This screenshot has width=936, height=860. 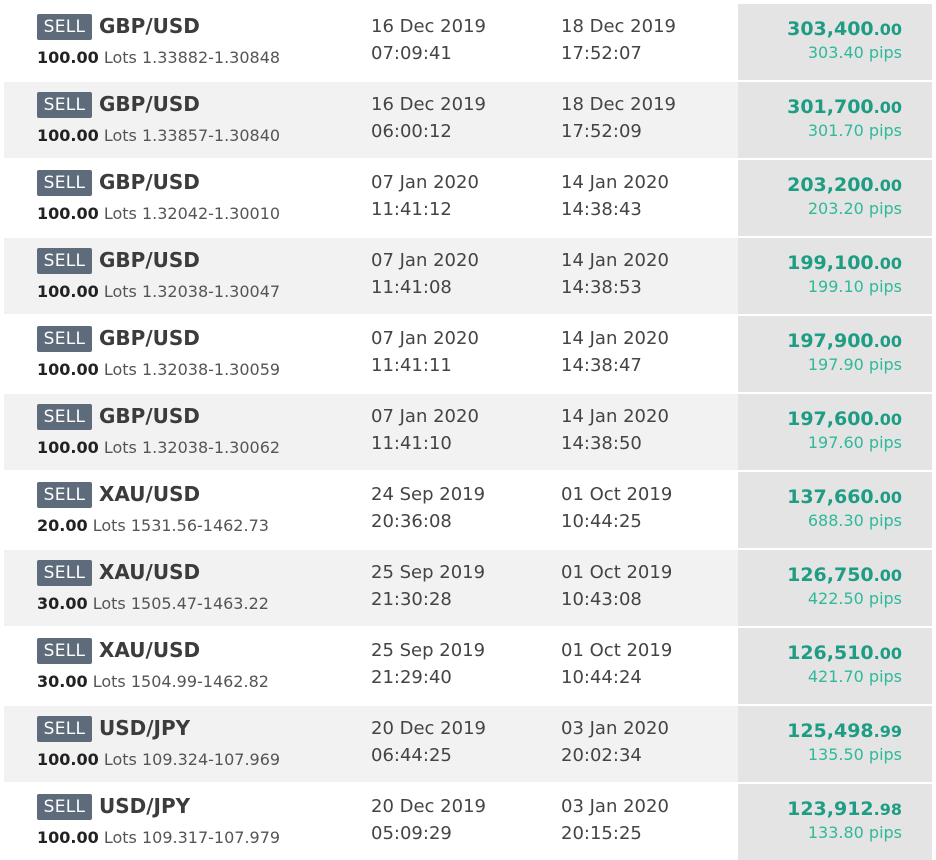 I want to click on profit-main: 126,750, so click(x=830, y=575).